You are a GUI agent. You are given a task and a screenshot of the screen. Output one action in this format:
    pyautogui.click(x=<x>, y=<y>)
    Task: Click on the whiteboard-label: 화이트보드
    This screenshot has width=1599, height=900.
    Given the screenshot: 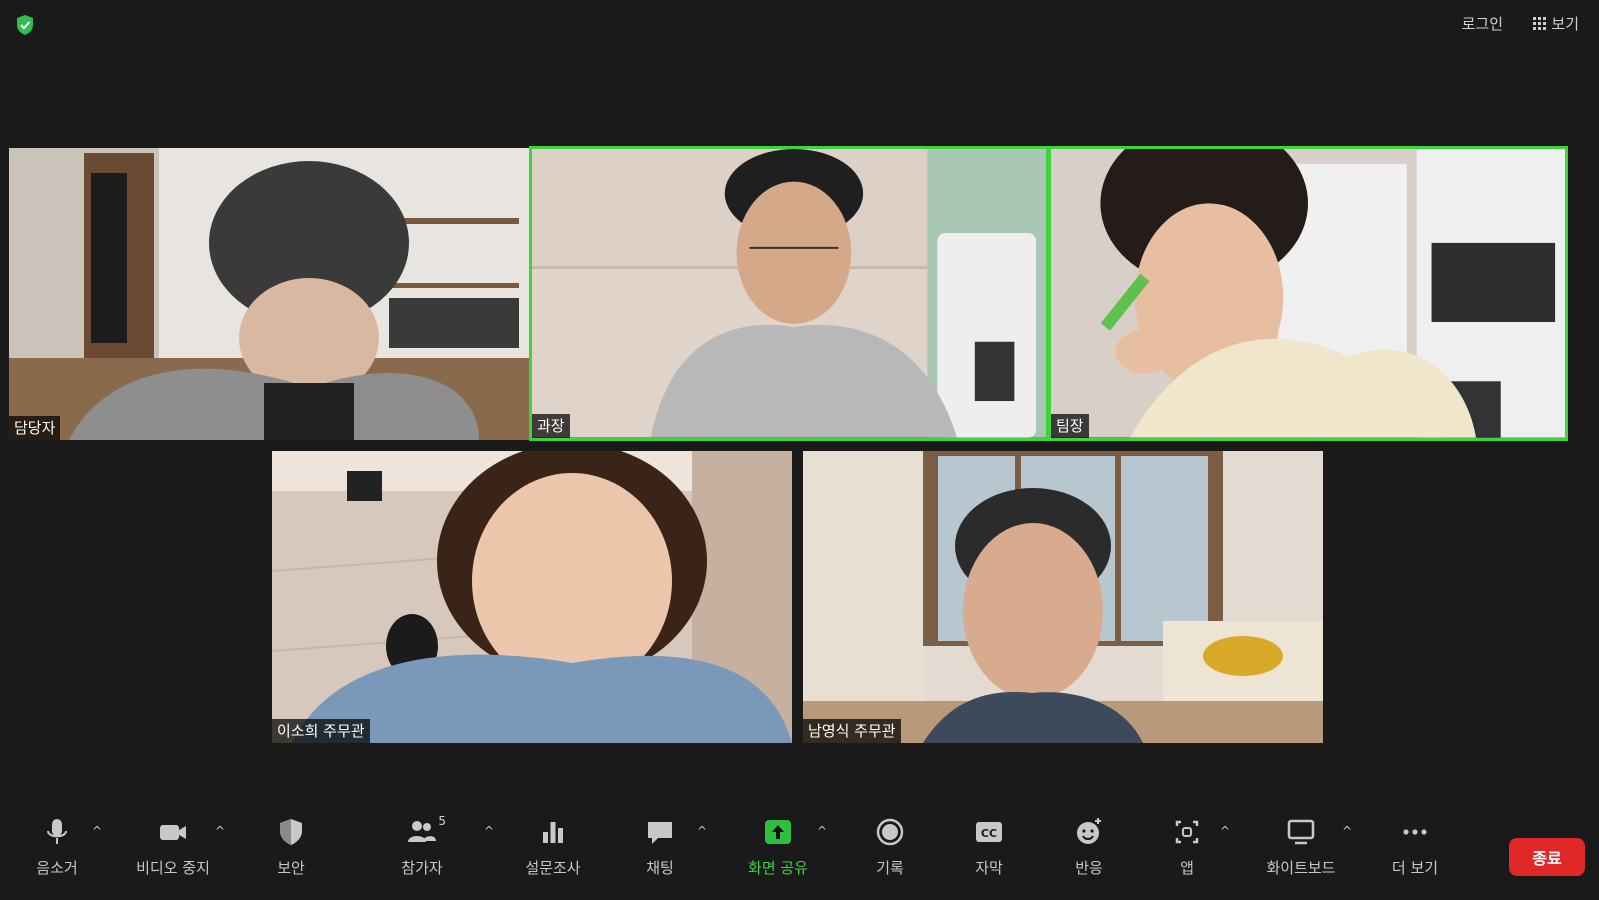 What is the action you would take?
    pyautogui.click(x=1301, y=868)
    